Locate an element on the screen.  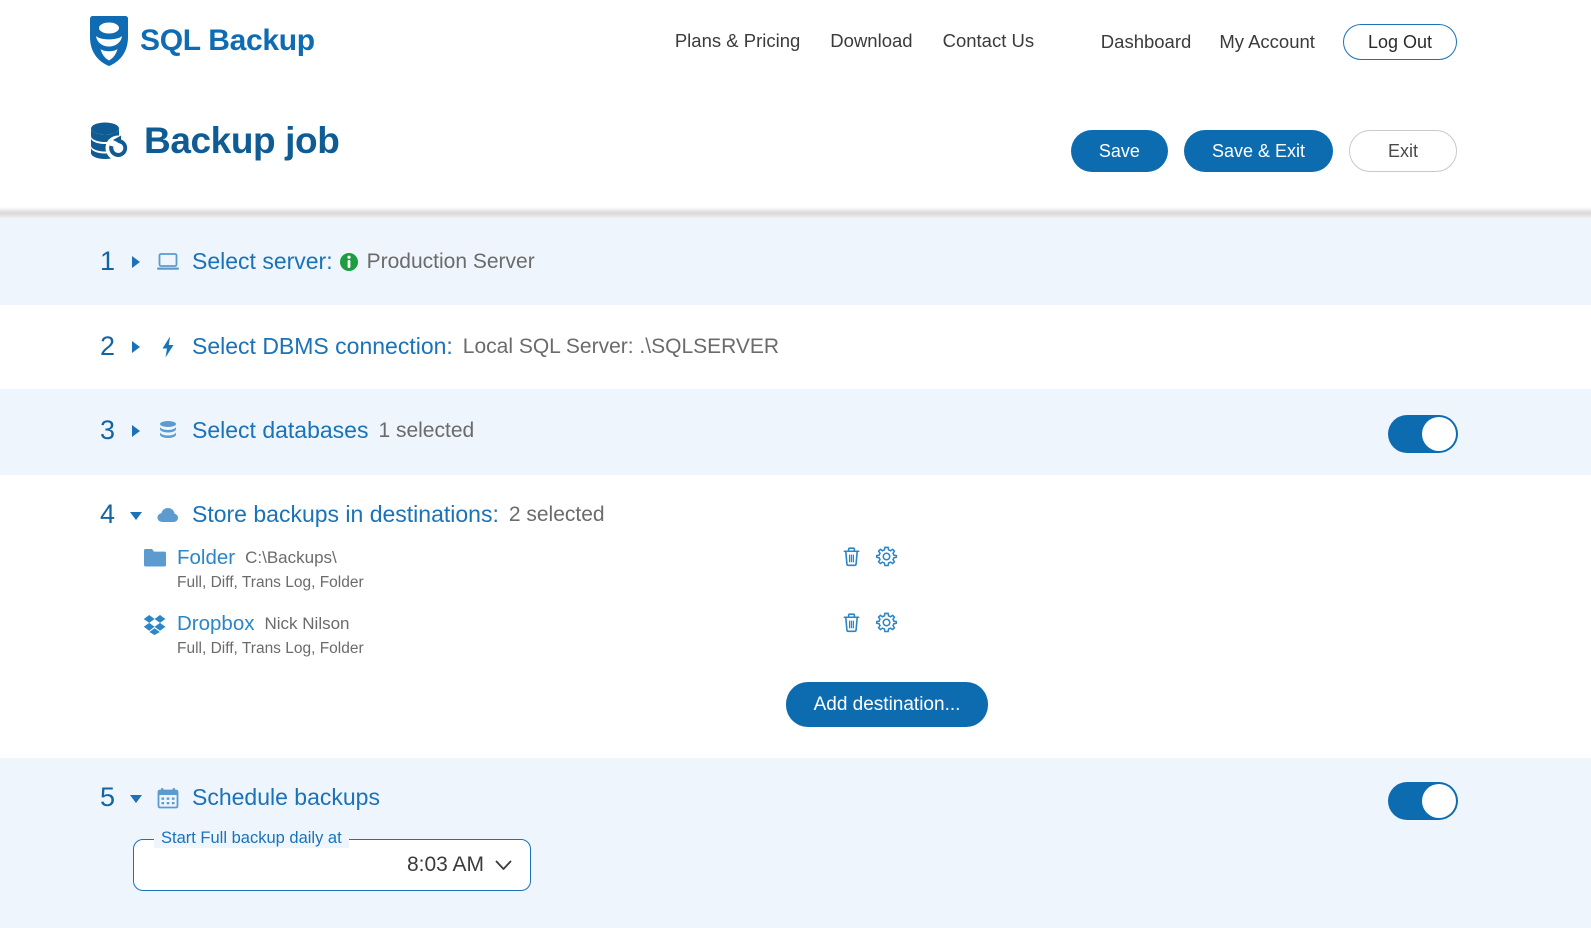
destination-detail: C:\Backups\ is located at coordinates (291, 557).